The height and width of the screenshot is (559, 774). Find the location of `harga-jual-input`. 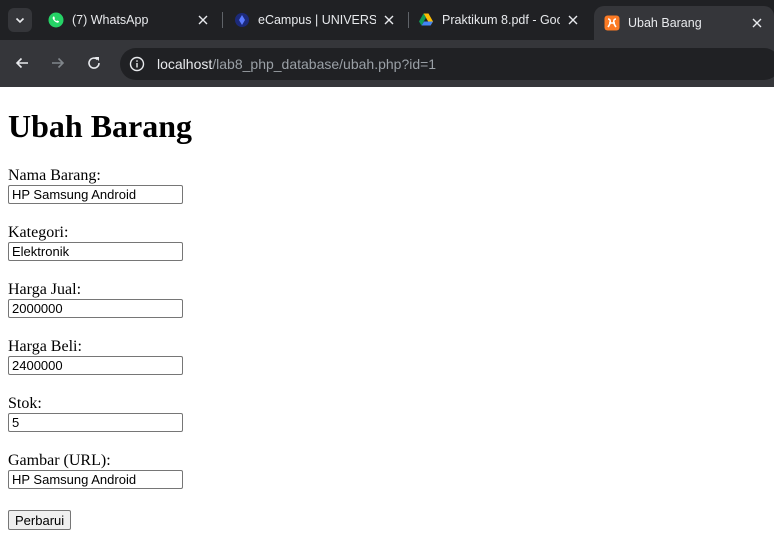

harga-jual-input is located at coordinates (95, 308).